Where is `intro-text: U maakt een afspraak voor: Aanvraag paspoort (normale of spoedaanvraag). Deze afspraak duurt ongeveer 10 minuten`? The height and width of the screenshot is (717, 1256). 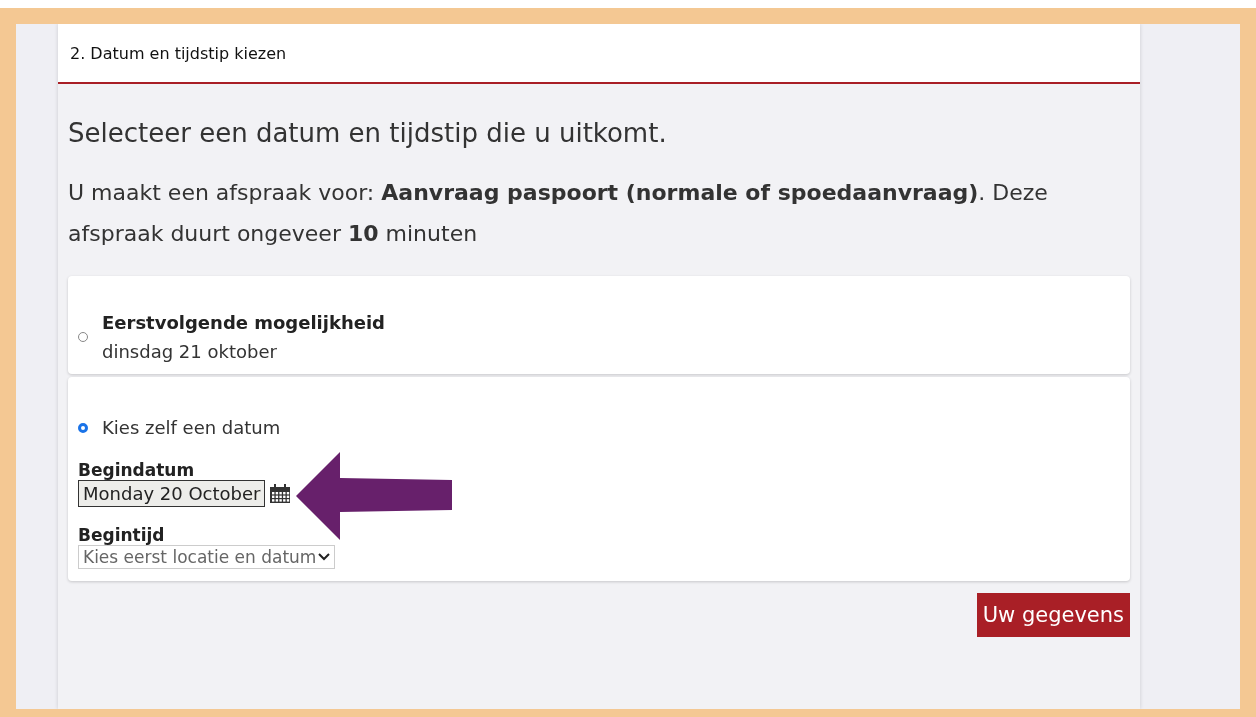 intro-text: U maakt een afspraak voor: Aanvraag paspoort (normale of spoedaanvraag). Deze afspraak duurt ongeveer 10 minuten is located at coordinates (558, 213).